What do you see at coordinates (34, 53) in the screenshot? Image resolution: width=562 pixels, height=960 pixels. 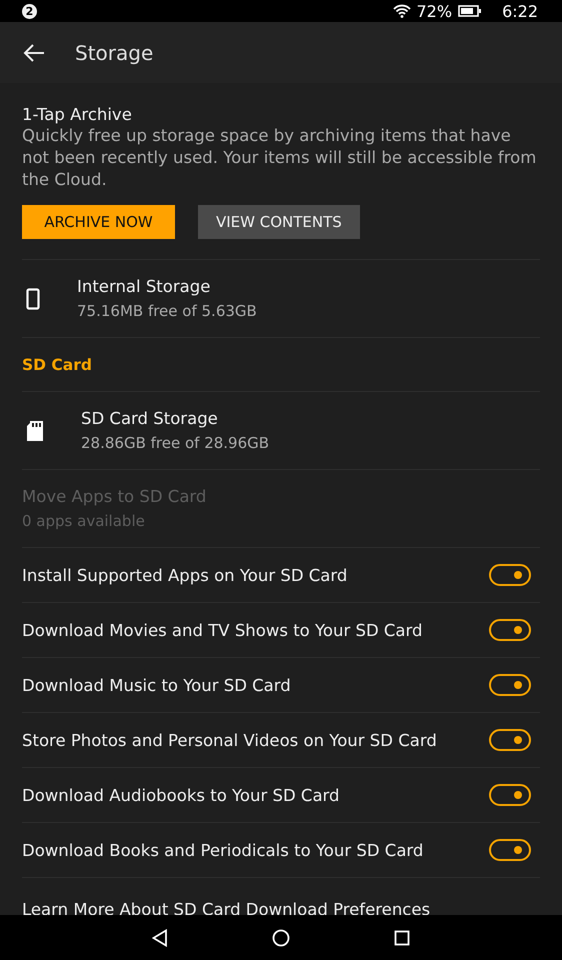 I see `back-arrow-icon` at bounding box center [34, 53].